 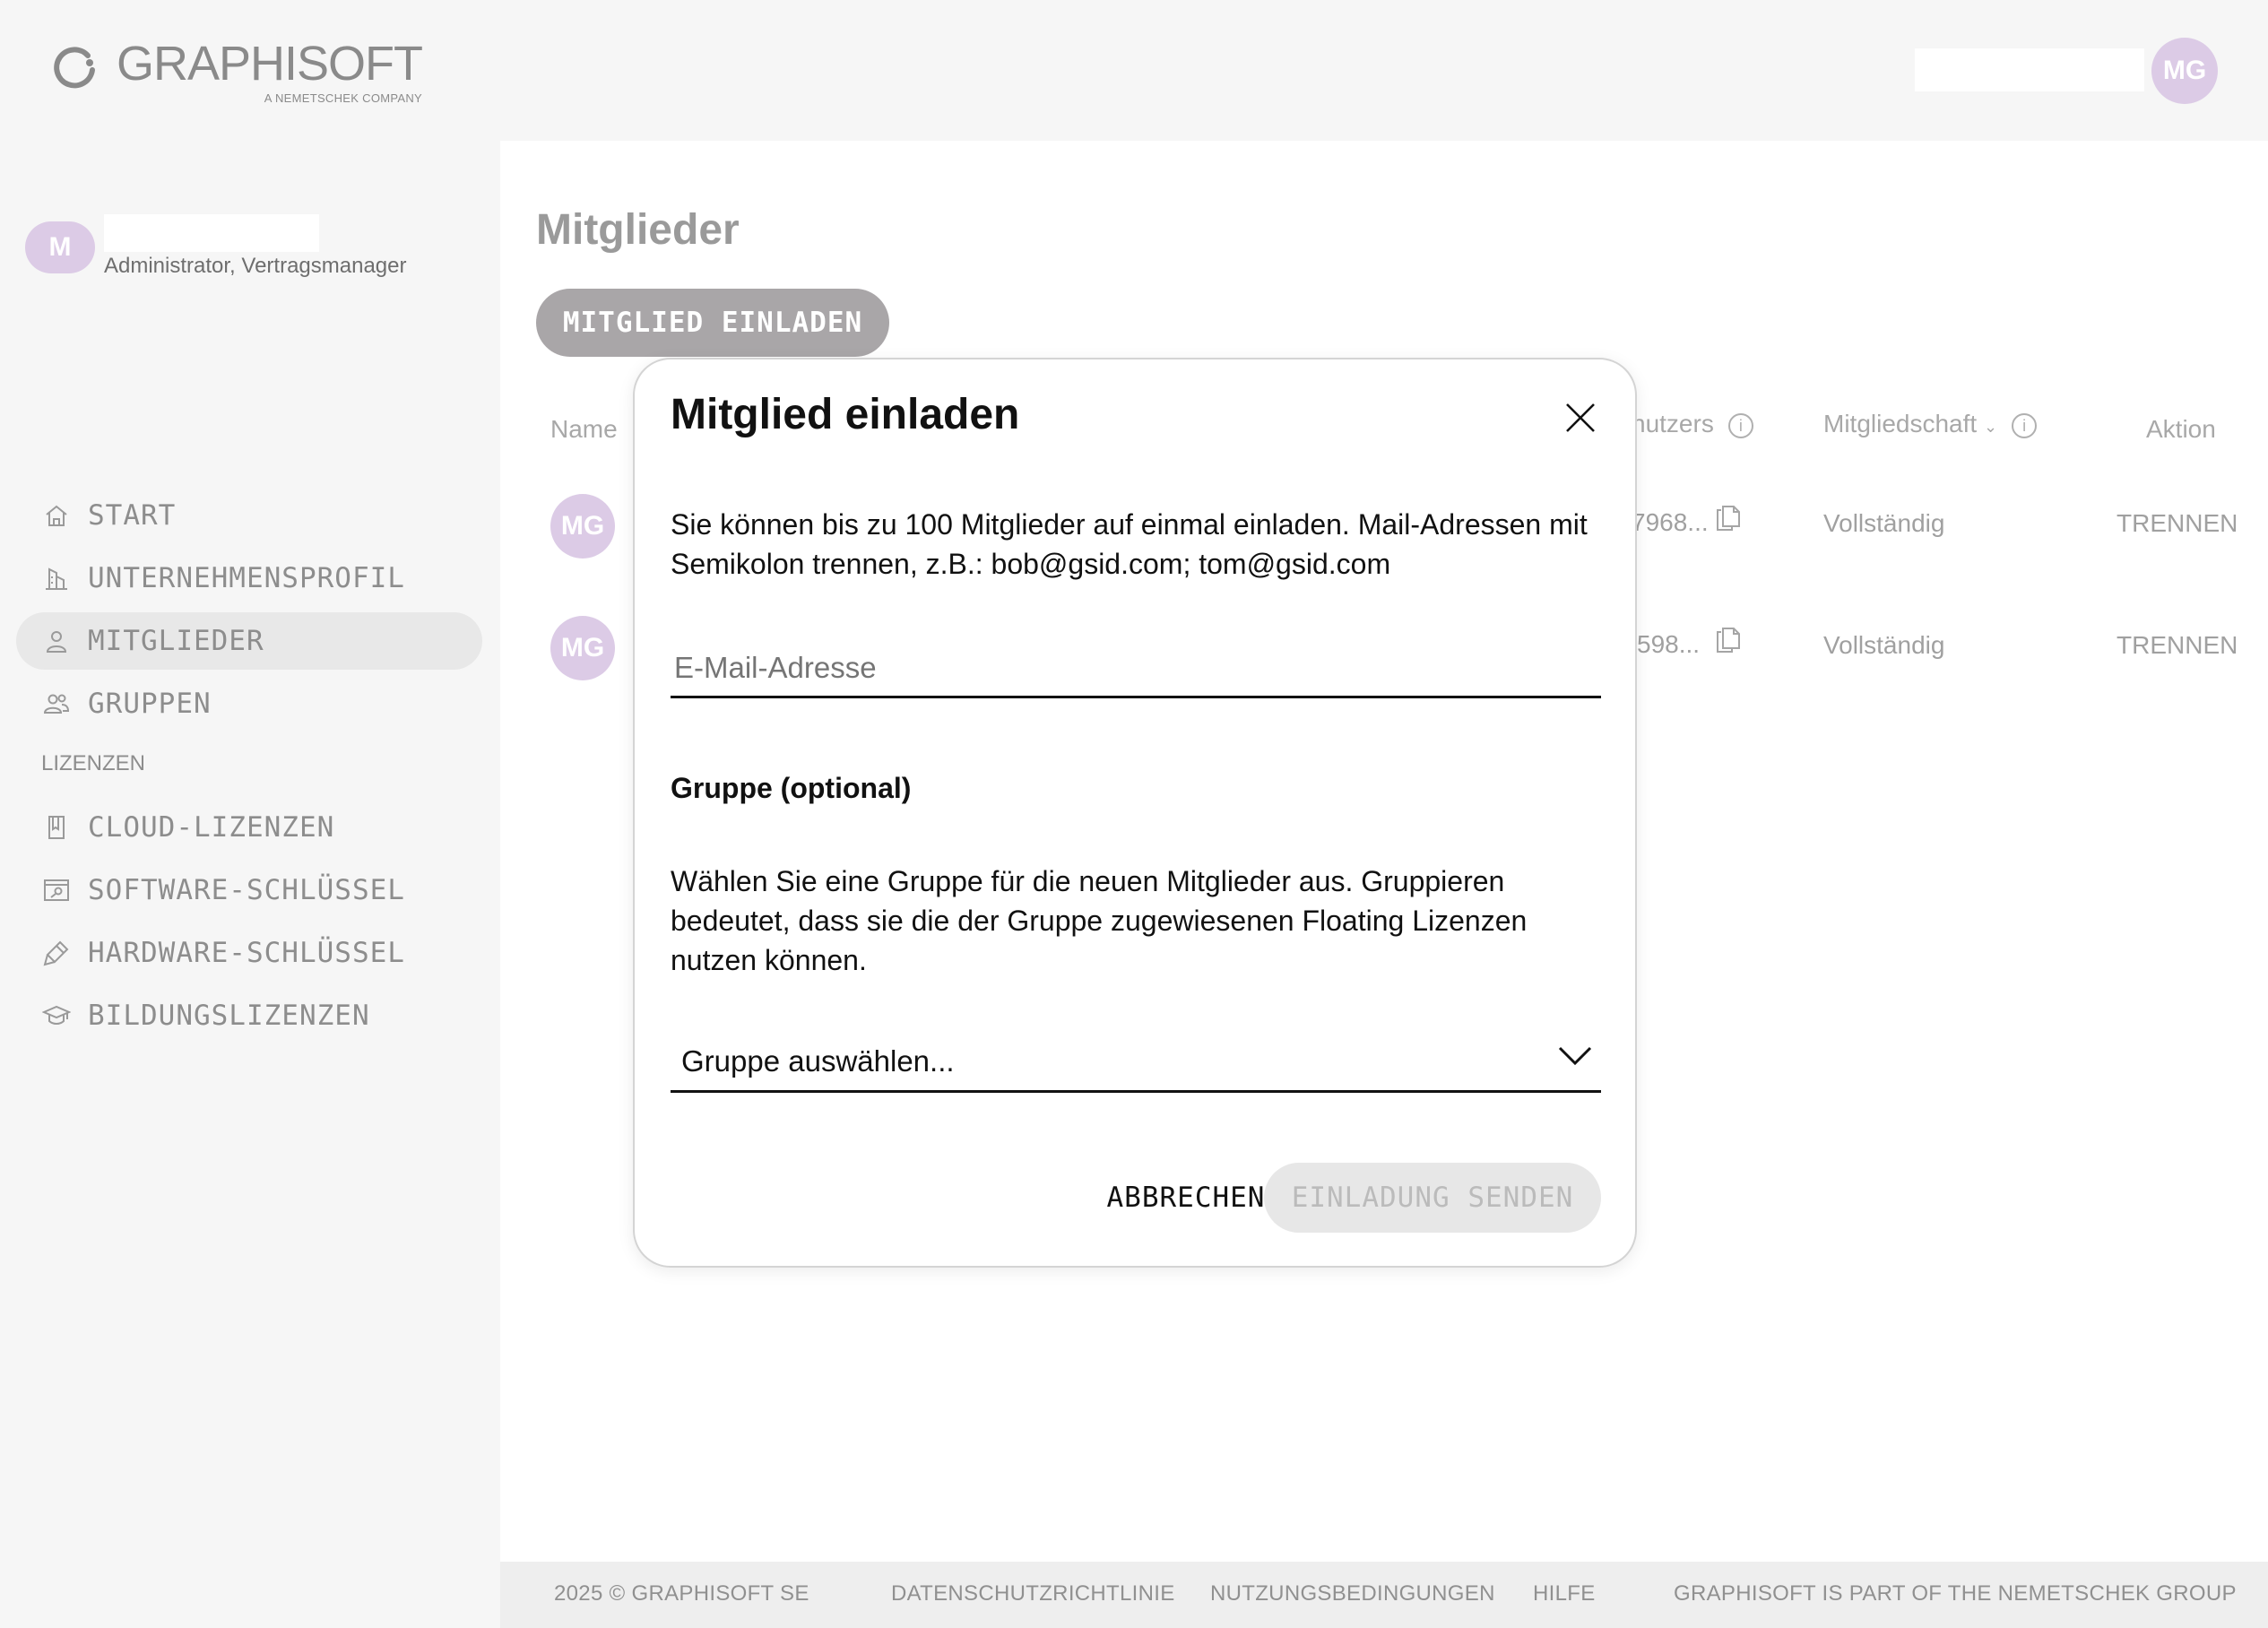 I want to click on book-icon, so click(x=56, y=827).